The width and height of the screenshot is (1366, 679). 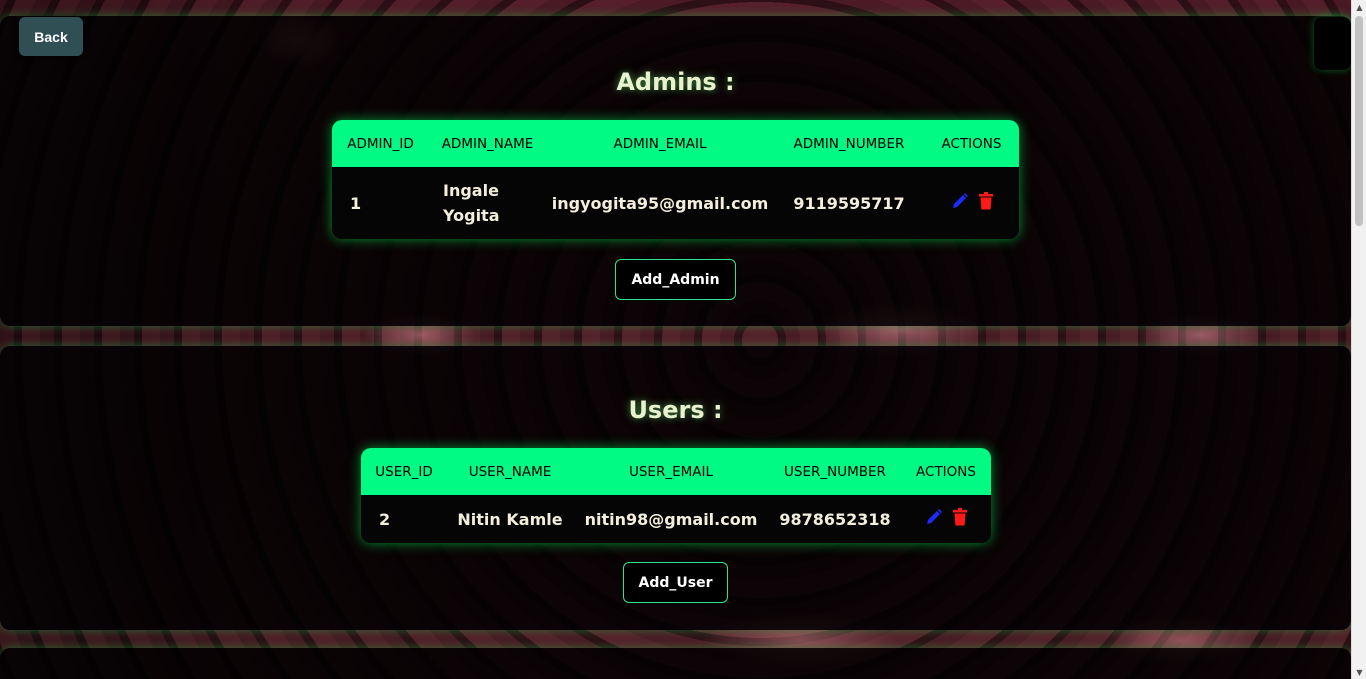 What do you see at coordinates (380, 203) in the screenshot?
I see `admin-id-cell: 1` at bounding box center [380, 203].